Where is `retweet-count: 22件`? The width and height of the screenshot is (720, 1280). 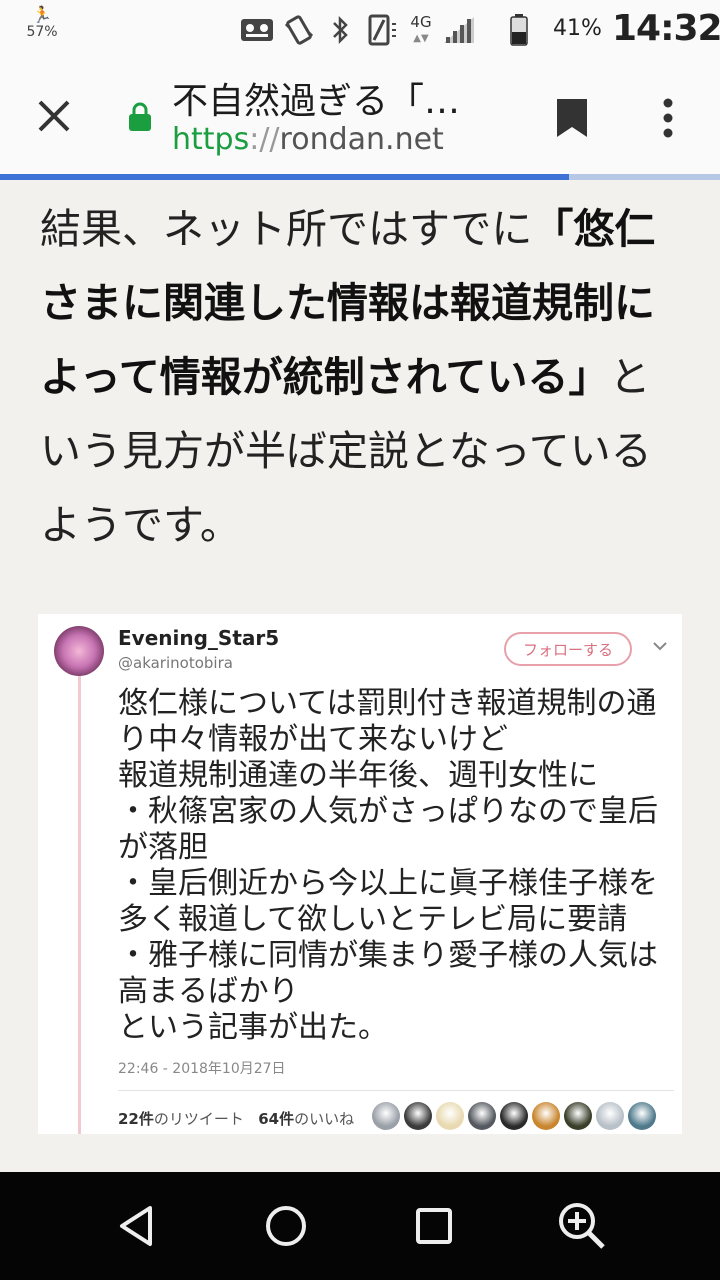 retweet-count: 22件 is located at coordinates (136, 1119).